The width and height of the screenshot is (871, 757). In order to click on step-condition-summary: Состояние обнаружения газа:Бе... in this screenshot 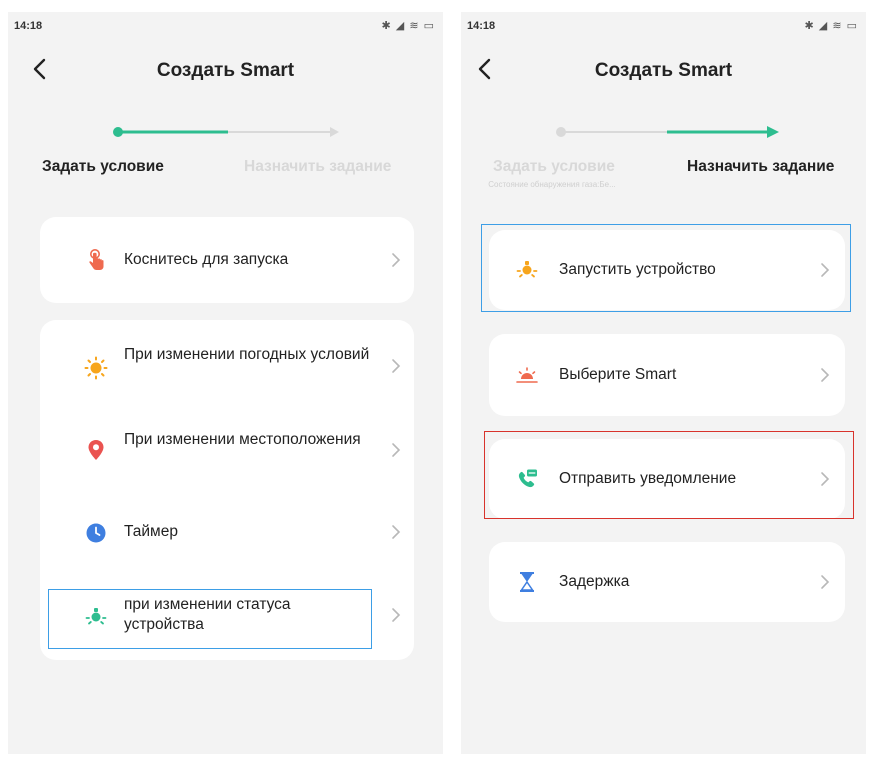, I will do `click(552, 184)`.